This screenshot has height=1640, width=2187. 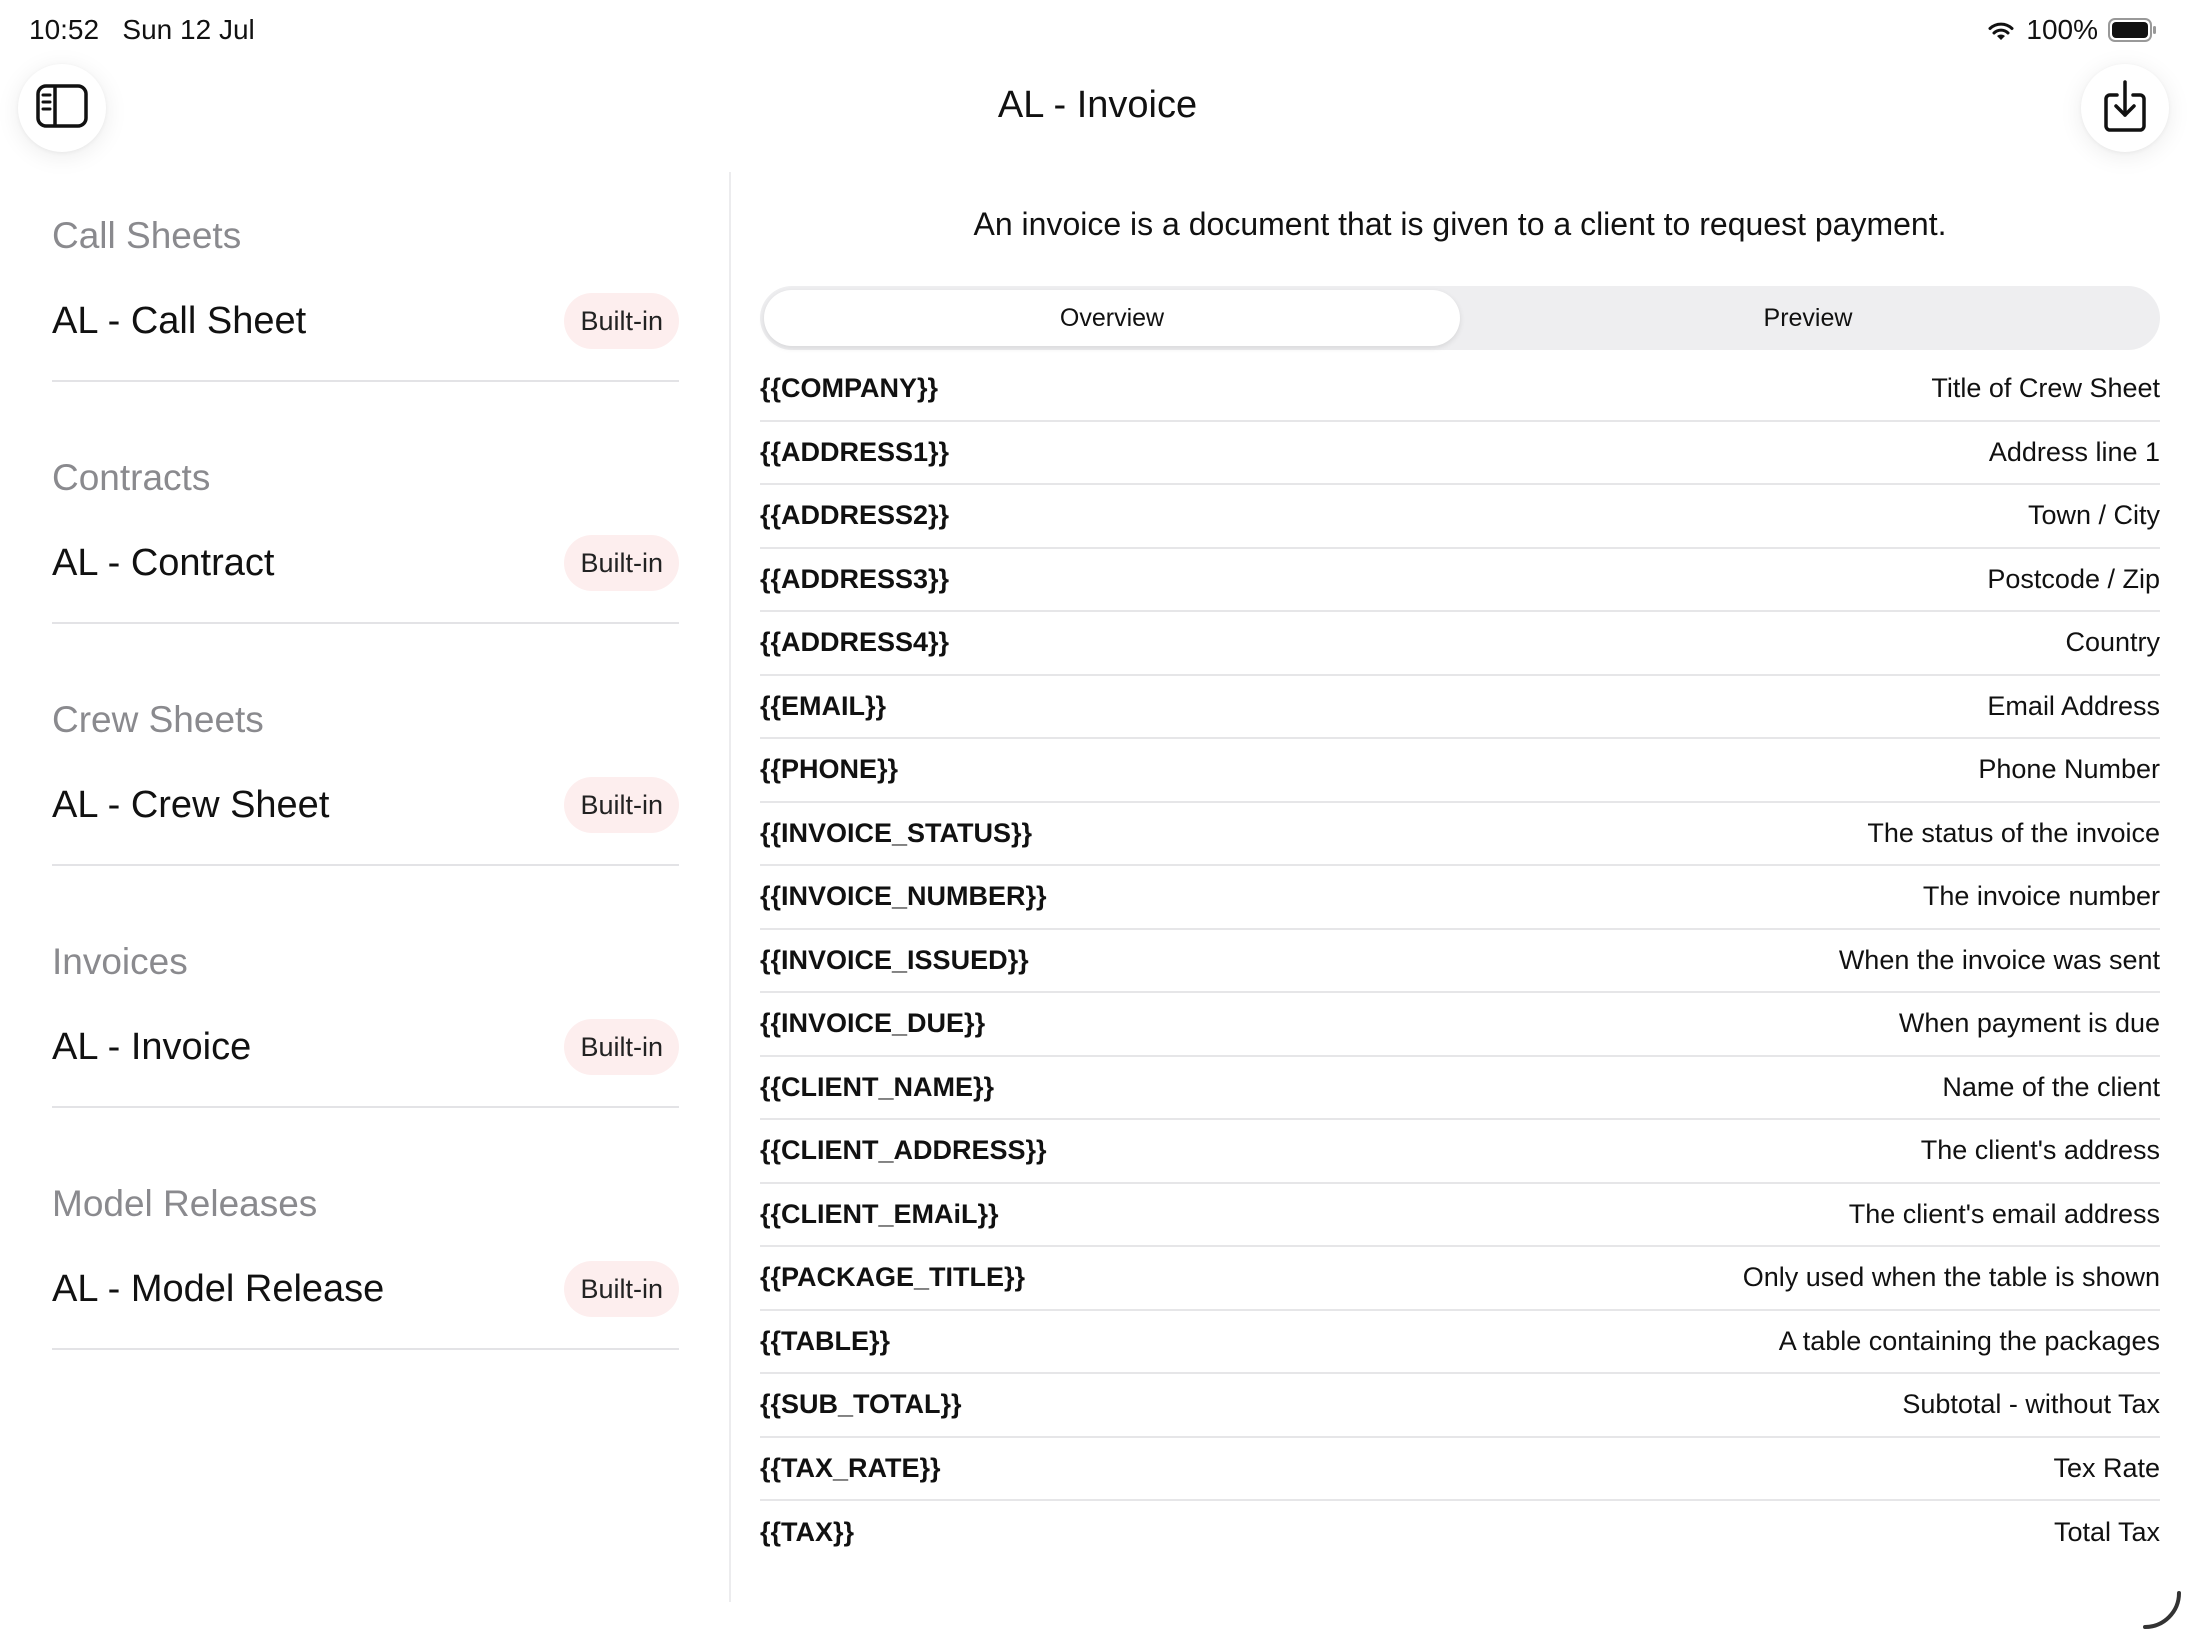 What do you see at coordinates (2013, 832) in the screenshot?
I see `placeholder-description: The status of the invoice` at bounding box center [2013, 832].